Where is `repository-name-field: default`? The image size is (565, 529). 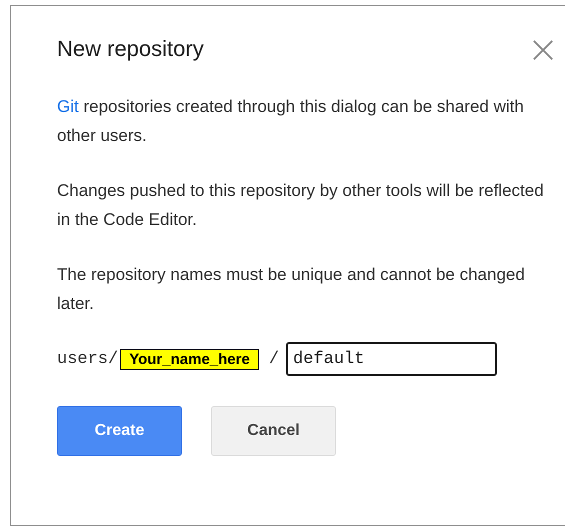
repository-name-field: default is located at coordinates (392, 359).